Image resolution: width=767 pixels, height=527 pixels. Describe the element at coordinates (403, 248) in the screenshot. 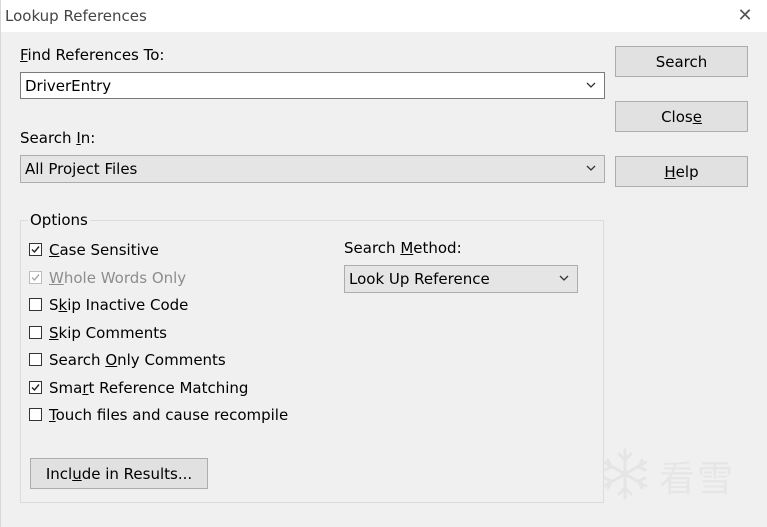

I see `search-method-label: Search Method:` at that location.